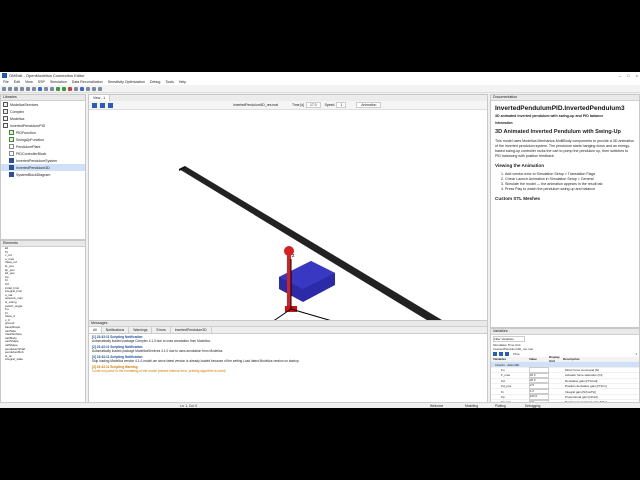 Image resolution: width=640 pixels, height=480 pixels. Describe the element at coordinates (620, 75) in the screenshot. I see `minimize-icon: –` at that location.